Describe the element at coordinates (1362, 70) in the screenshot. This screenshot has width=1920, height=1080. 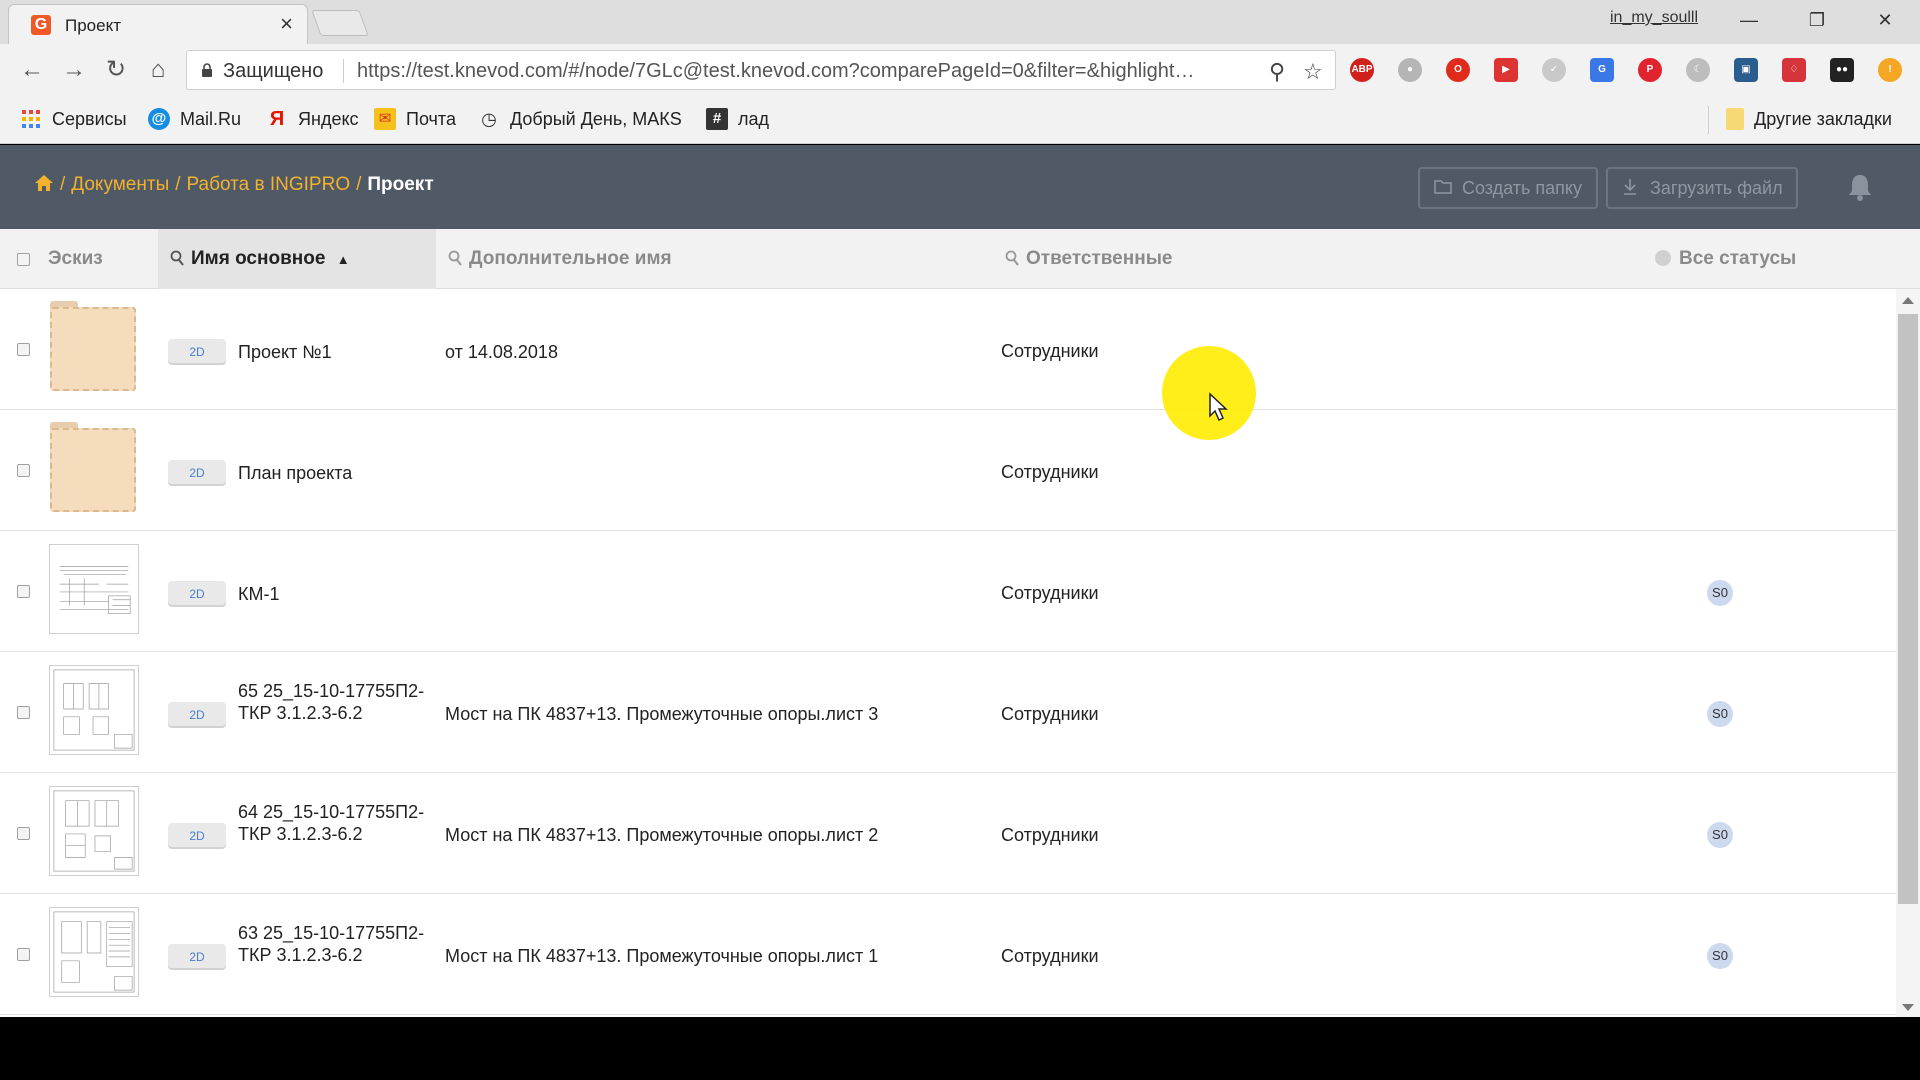
I see `abp-icon: ABP` at that location.